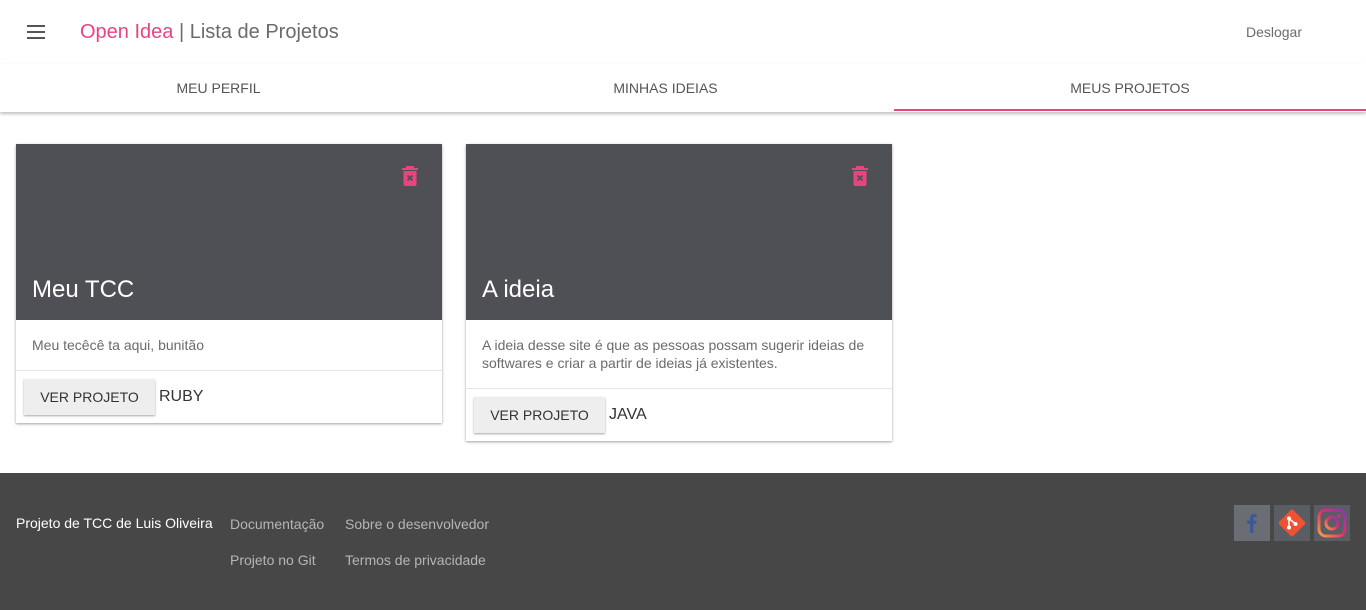  Describe the element at coordinates (229, 345) in the screenshot. I see `card-description: Meu tecêcê ta aqui, bunitão` at that location.